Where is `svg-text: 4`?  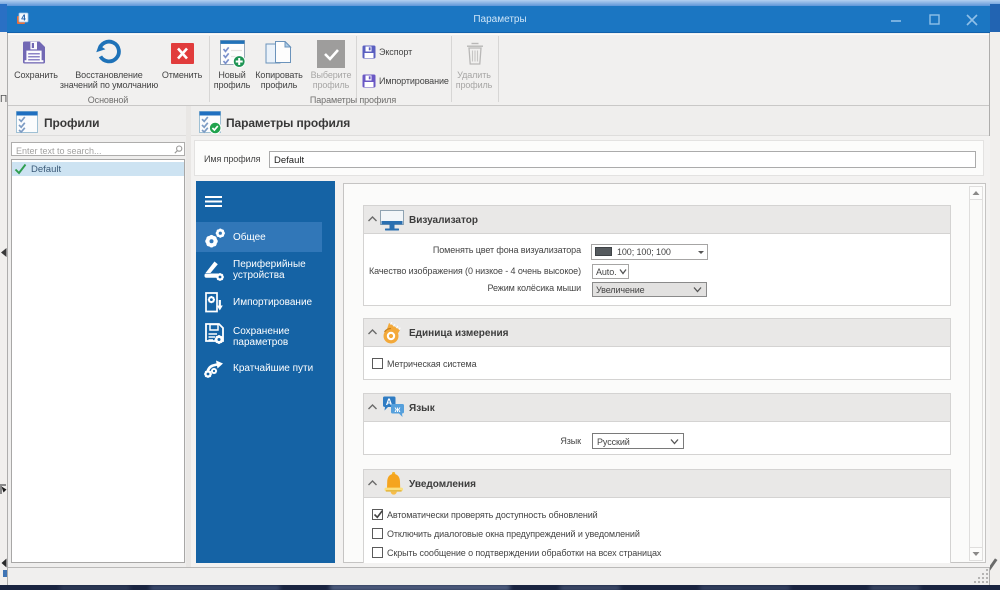
svg-text: 4 is located at coordinates (23, 18).